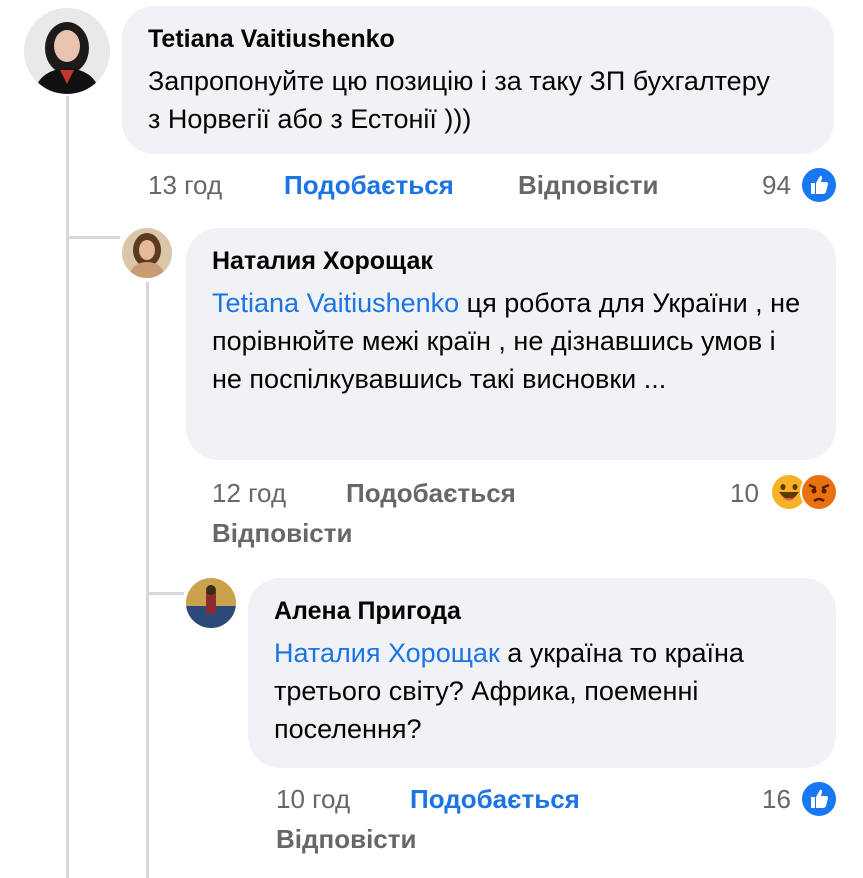  What do you see at coordinates (478, 39) in the screenshot?
I see `comment-author: Tetiana Vaitiushenko` at bounding box center [478, 39].